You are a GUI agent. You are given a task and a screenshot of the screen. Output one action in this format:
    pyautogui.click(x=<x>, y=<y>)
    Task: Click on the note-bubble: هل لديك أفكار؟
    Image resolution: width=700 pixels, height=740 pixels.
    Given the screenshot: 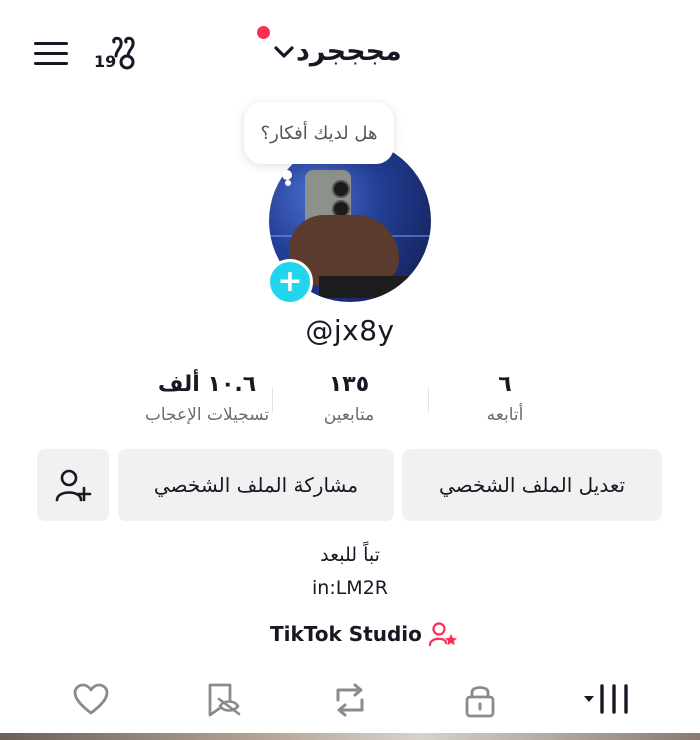 What is the action you would take?
    pyautogui.click(x=319, y=133)
    